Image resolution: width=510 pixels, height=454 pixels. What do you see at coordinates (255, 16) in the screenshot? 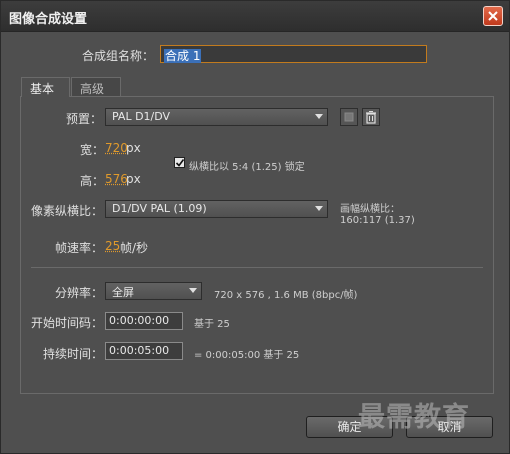
I see `title-bar: 图像合成设置` at bounding box center [255, 16].